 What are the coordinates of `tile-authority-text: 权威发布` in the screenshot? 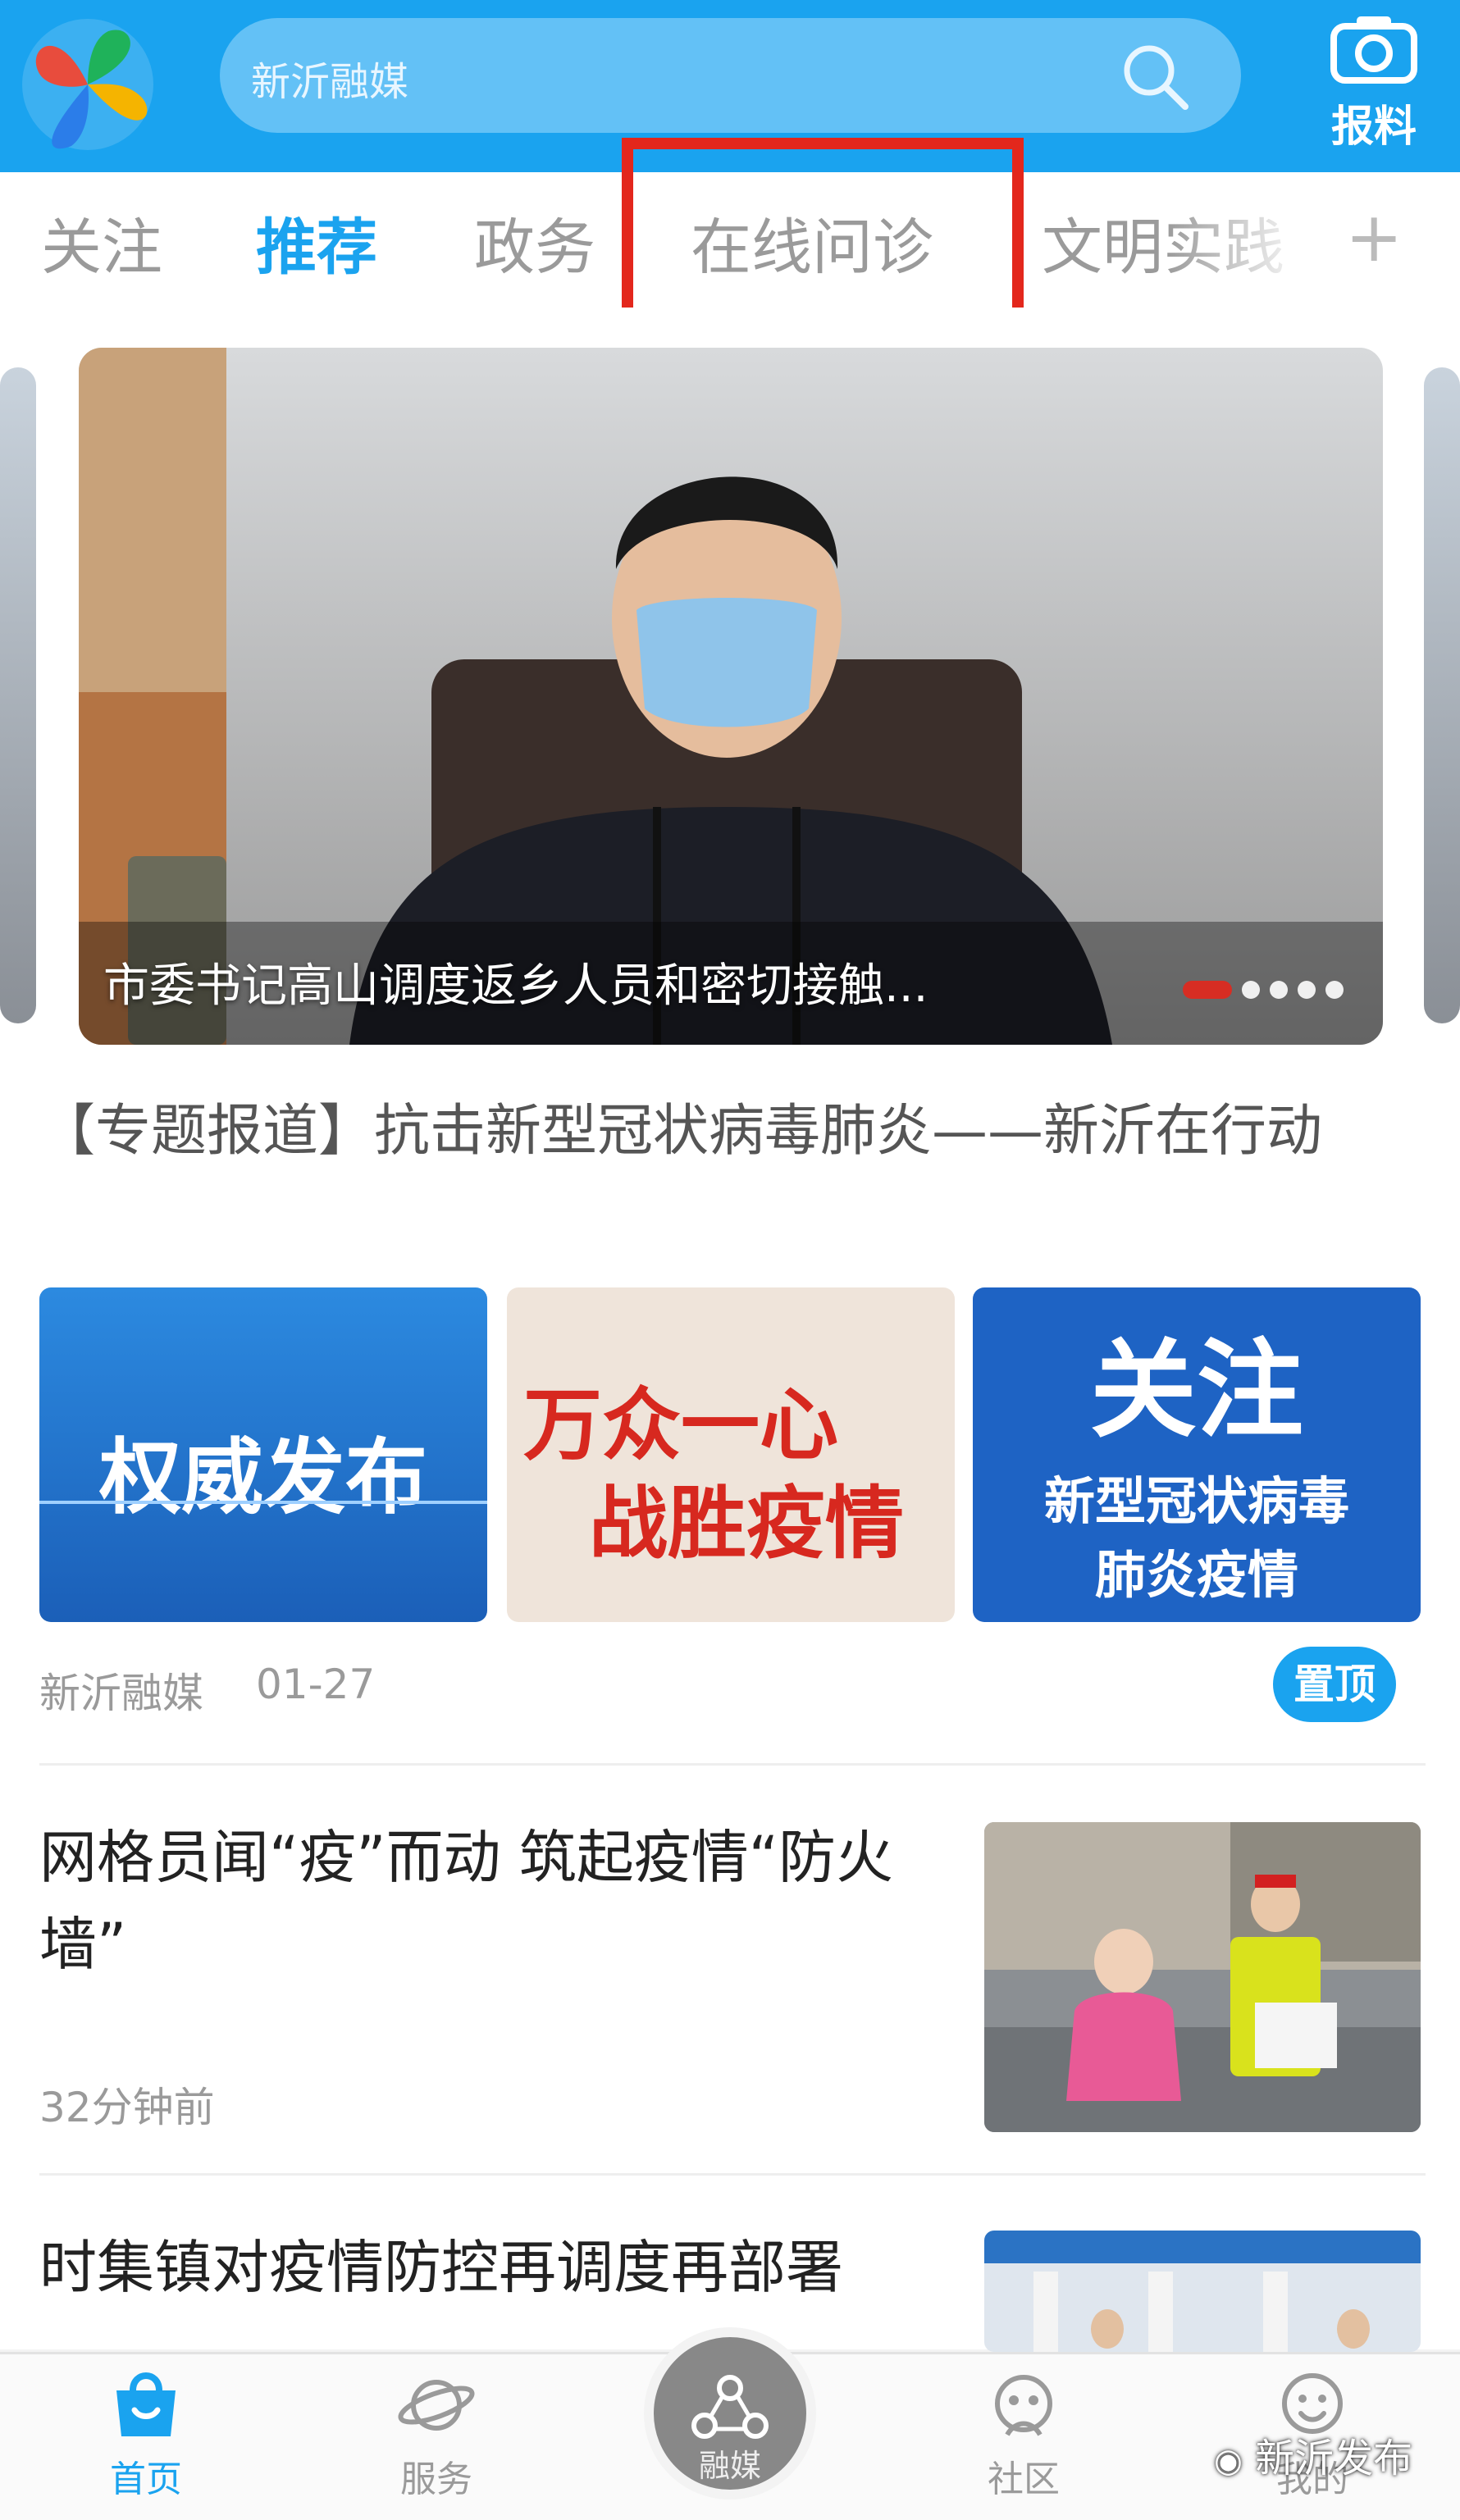 It's located at (263, 1477).